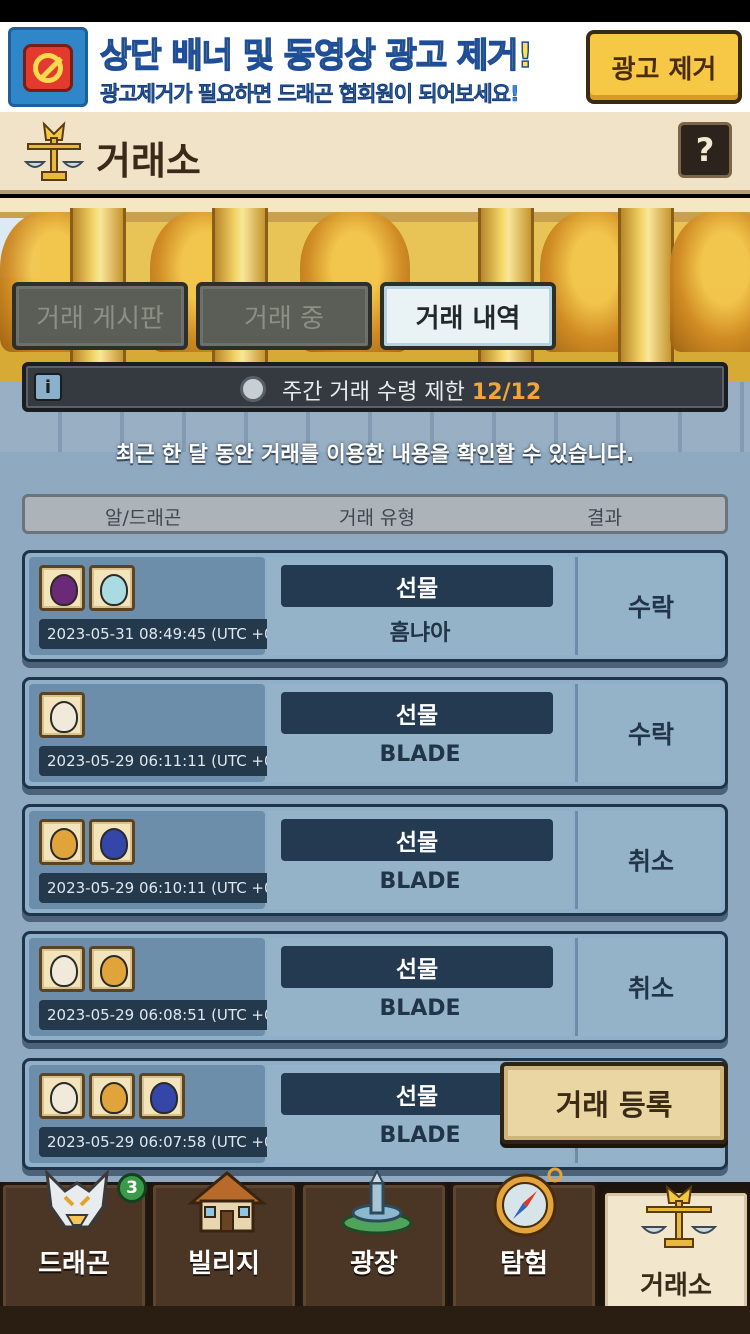 The height and width of the screenshot is (1334, 750). I want to click on weekly-limit-text: 주간 거래 수령 제한 12/12, so click(411, 390).